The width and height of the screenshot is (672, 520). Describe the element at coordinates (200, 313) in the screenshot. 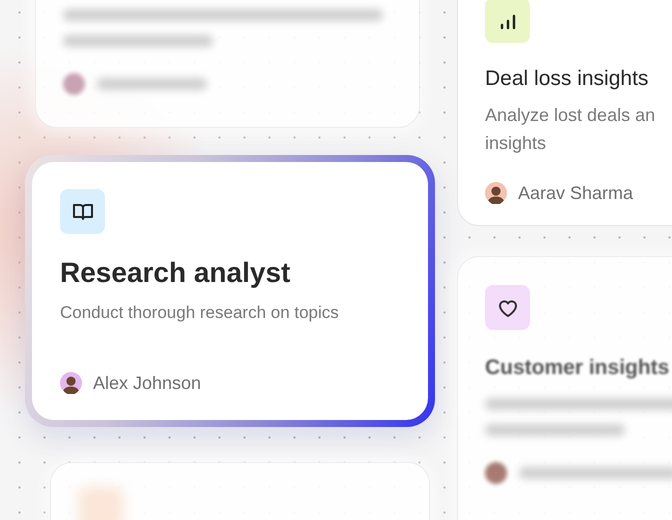

I see `card-description: Conduct thorough research on topics` at that location.